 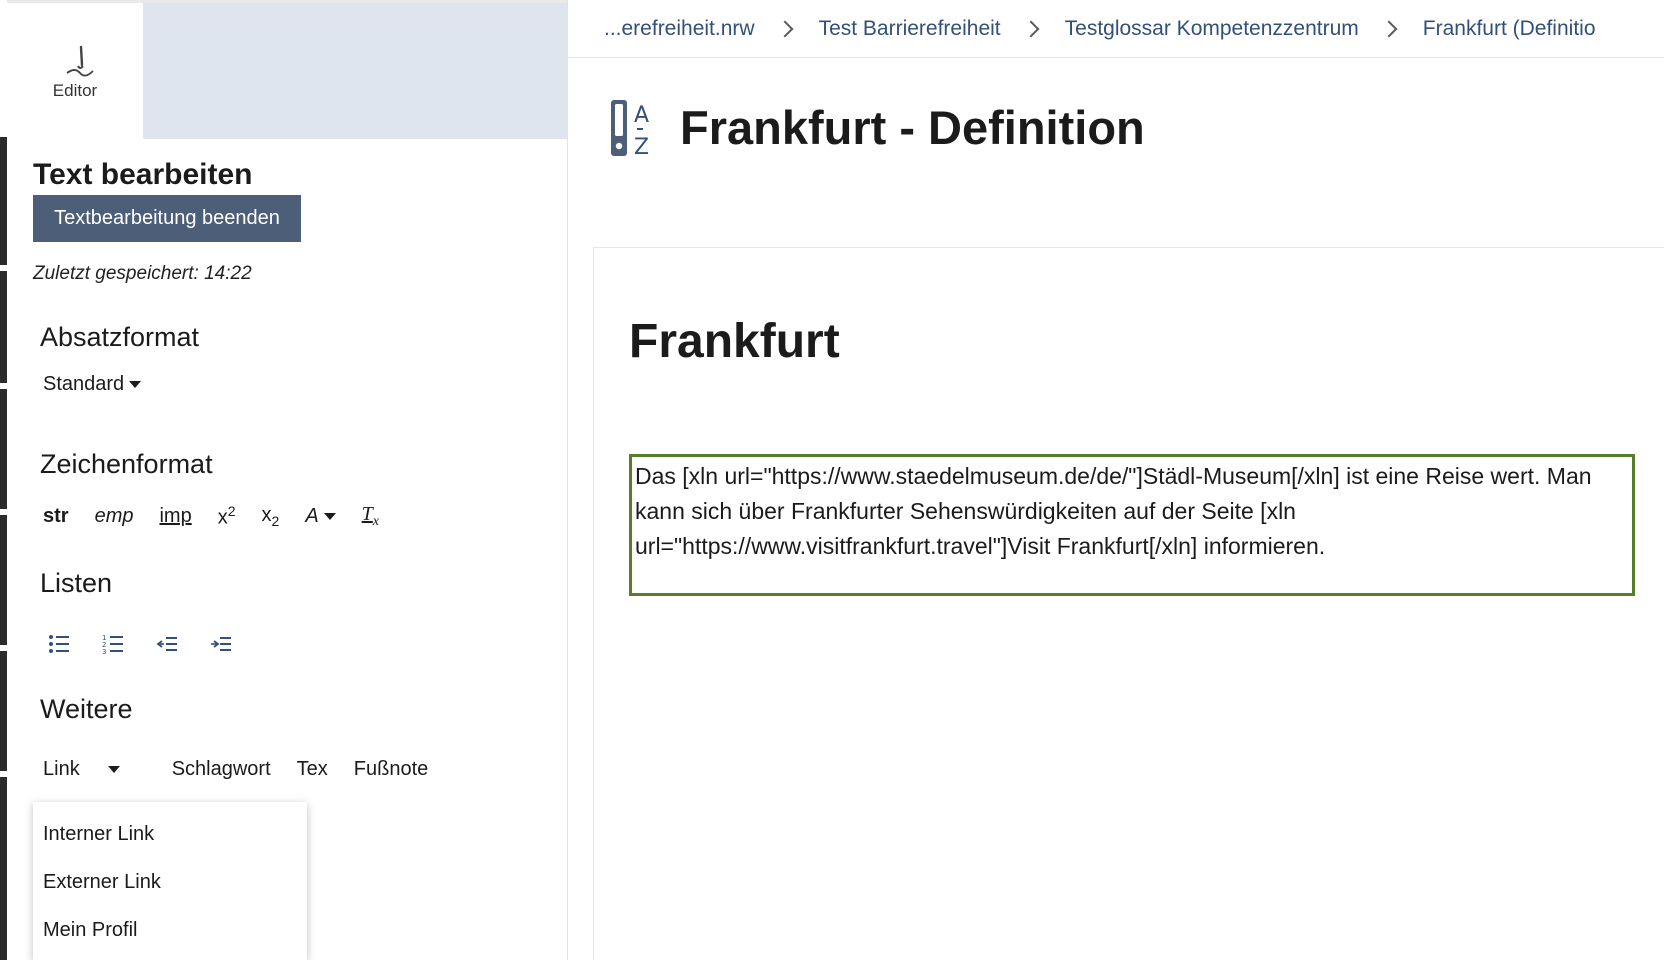 What do you see at coordinates (114, 516) in the screenshot?
I see `emphasis-button: emp` at bounding box center [114, 516].